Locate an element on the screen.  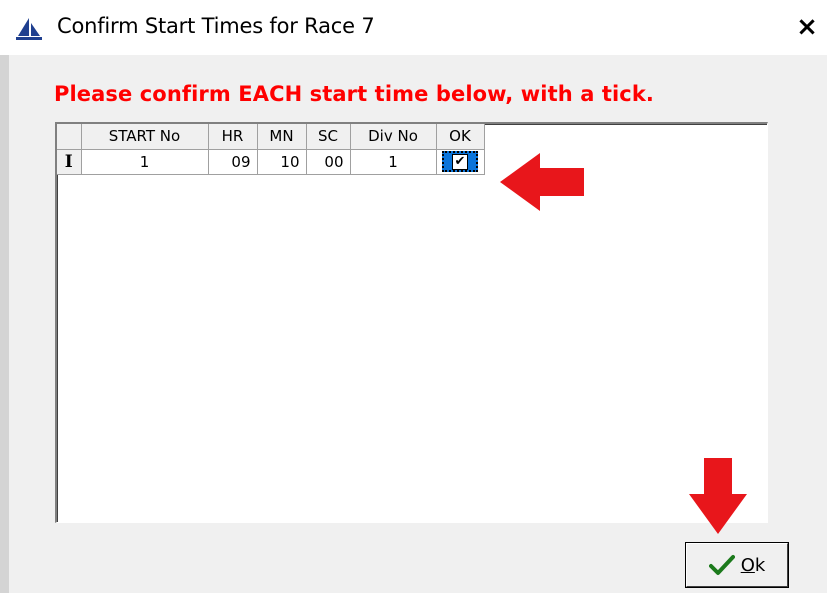
red-arrow-left-icon is located at coordinates (542, 182).